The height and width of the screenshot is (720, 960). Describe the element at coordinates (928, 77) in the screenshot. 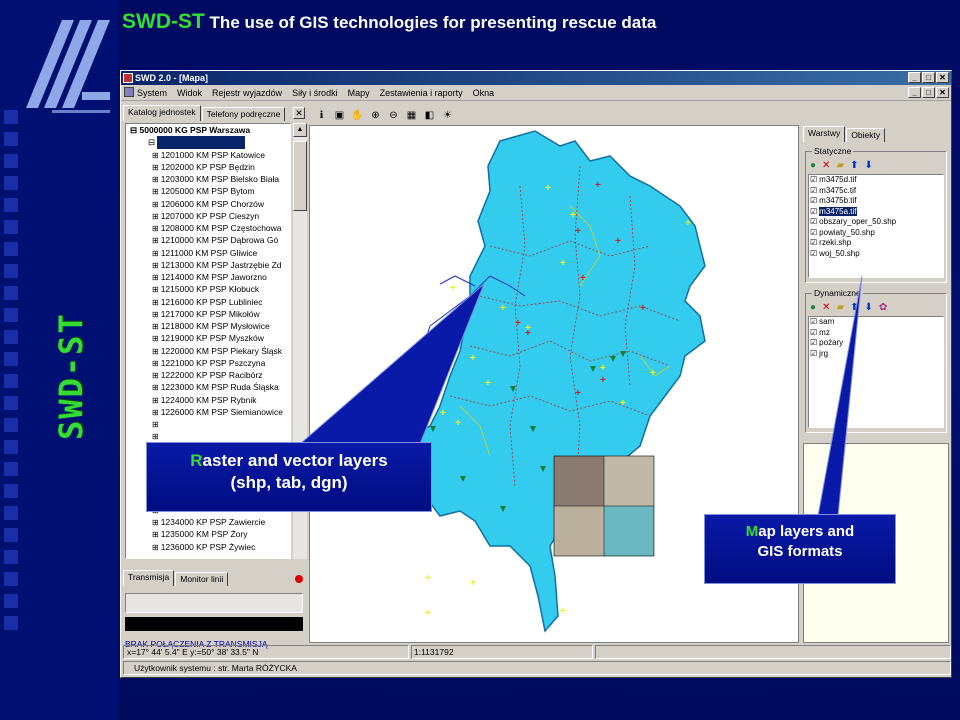

I see `maximize-button: □` at that location.